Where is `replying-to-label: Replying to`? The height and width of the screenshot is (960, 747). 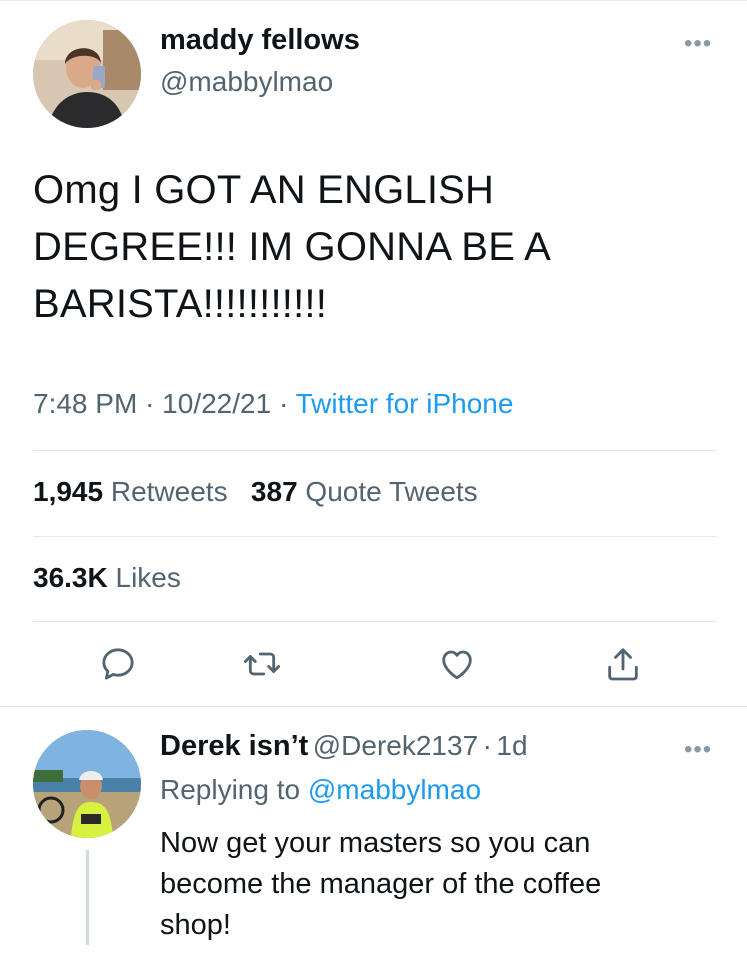
replying-to-label: Replying to is located at coordinates (230, 789).